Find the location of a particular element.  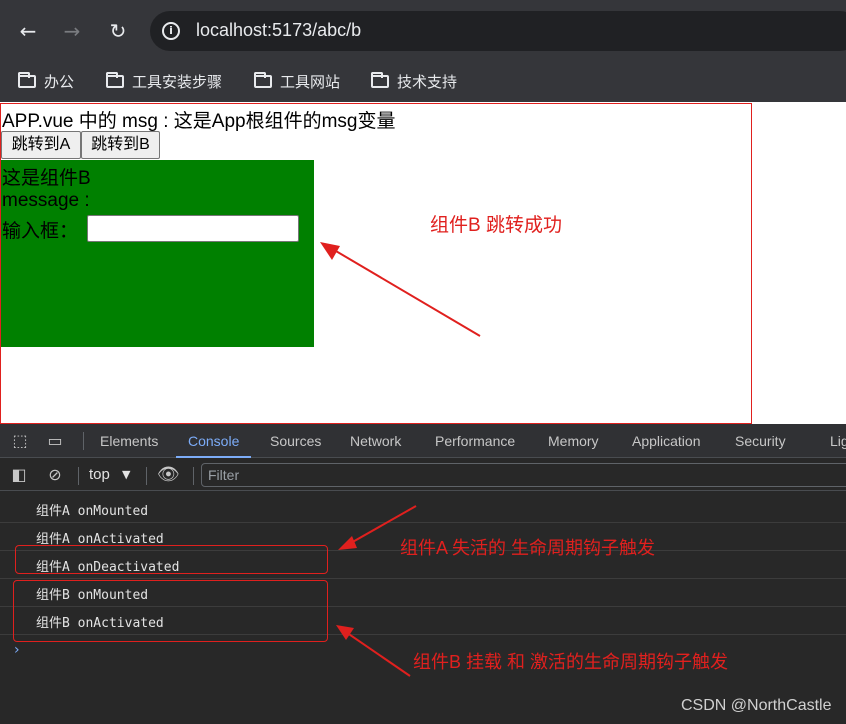

forward-arrow-icon: → is located at coordinates (72, 31).